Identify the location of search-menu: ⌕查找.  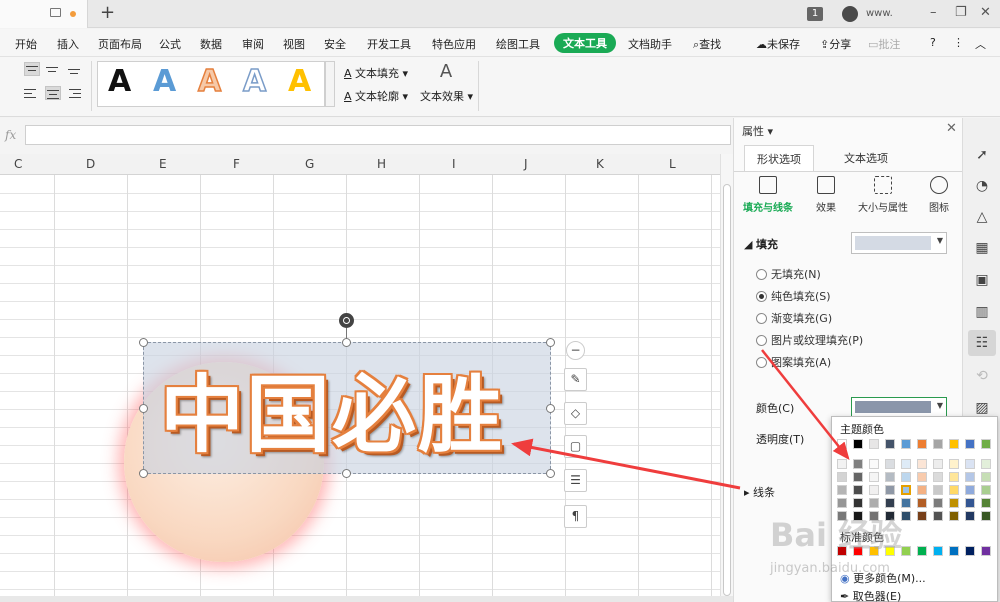
(707, 44).